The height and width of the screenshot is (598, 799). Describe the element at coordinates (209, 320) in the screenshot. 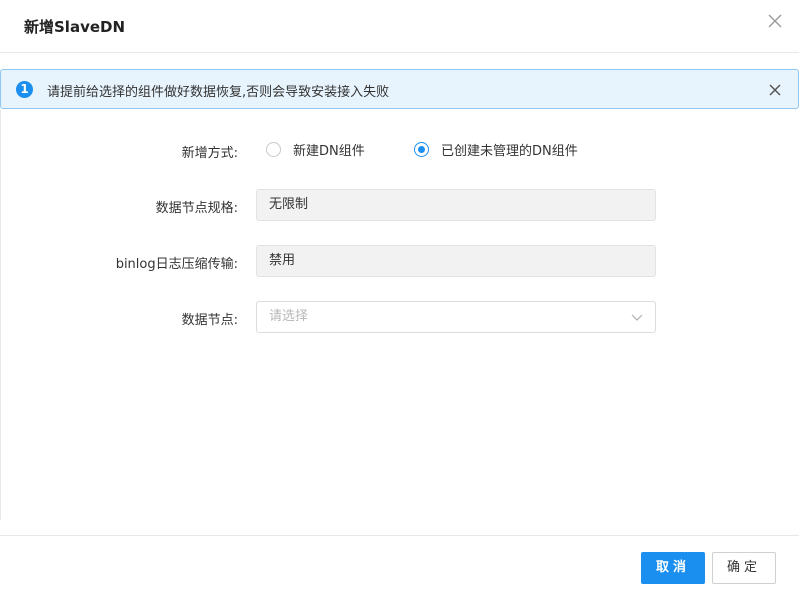

I see `node-label: 数据节点:` at that location.